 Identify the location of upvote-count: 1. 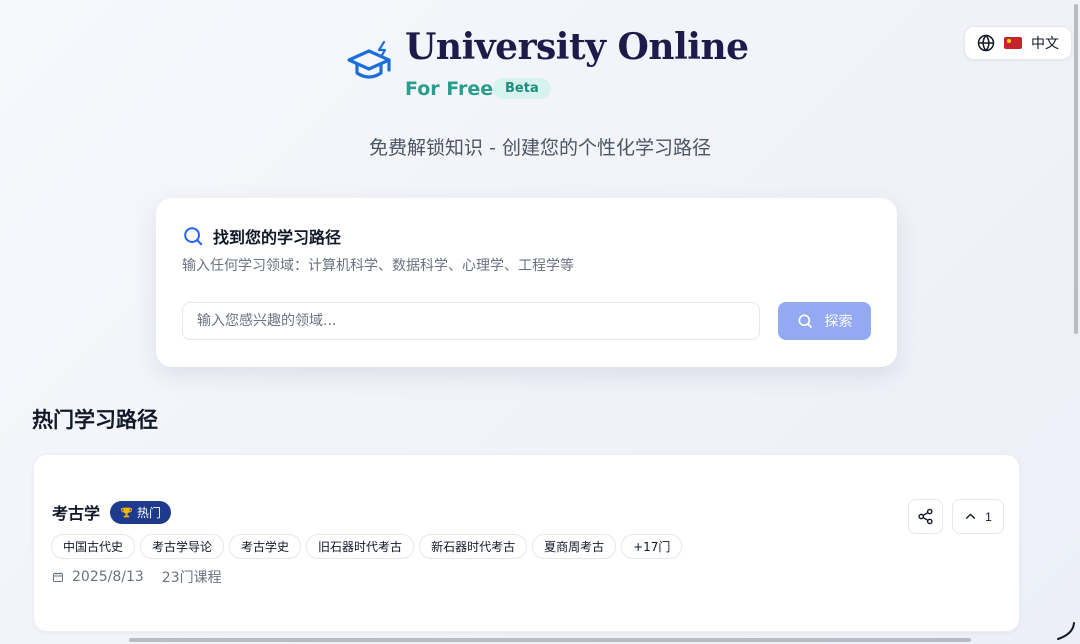
(988, 516).